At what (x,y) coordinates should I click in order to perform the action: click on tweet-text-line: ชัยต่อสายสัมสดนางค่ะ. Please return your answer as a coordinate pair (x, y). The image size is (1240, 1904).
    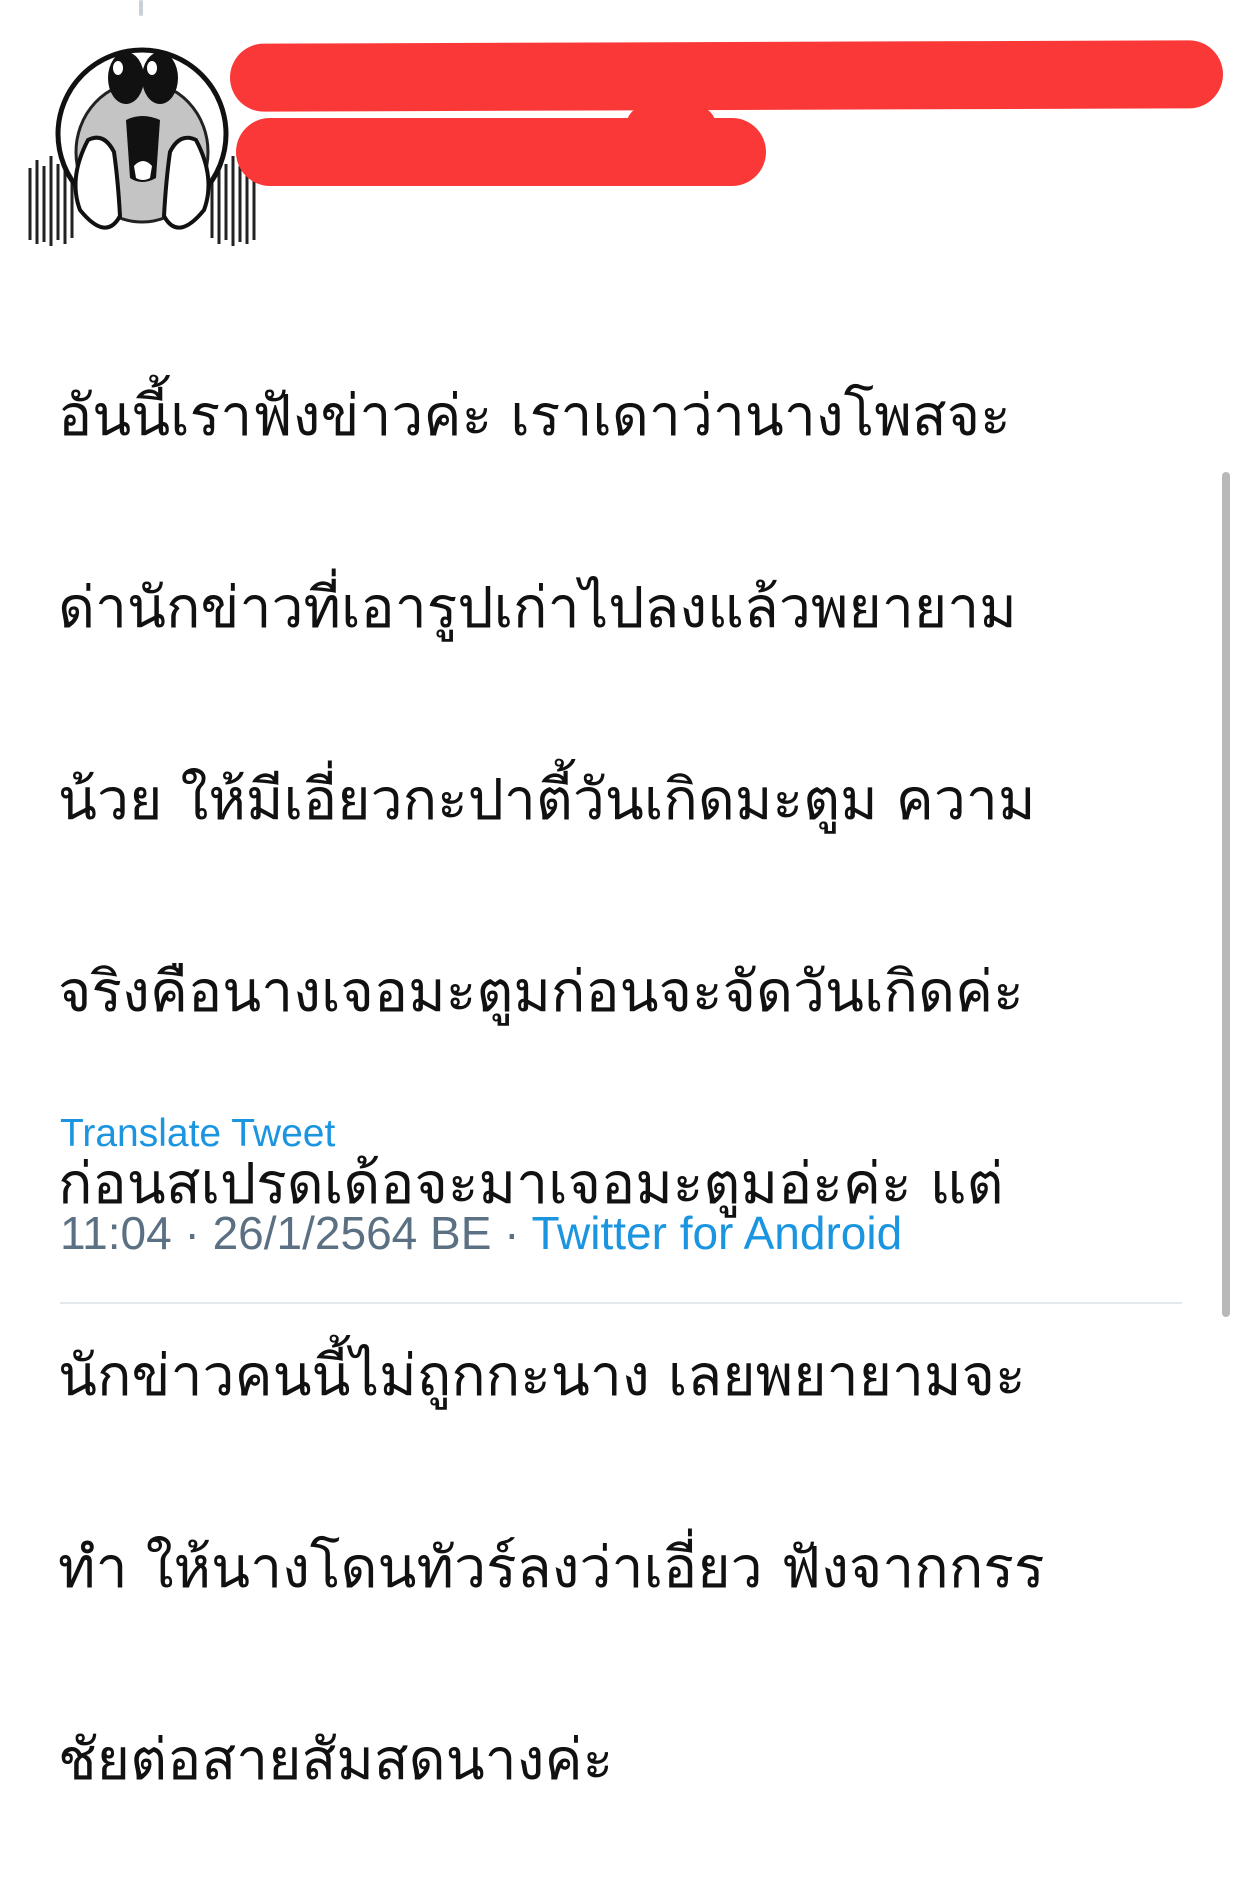
    Looking at the image, I should click on (336, 1760).